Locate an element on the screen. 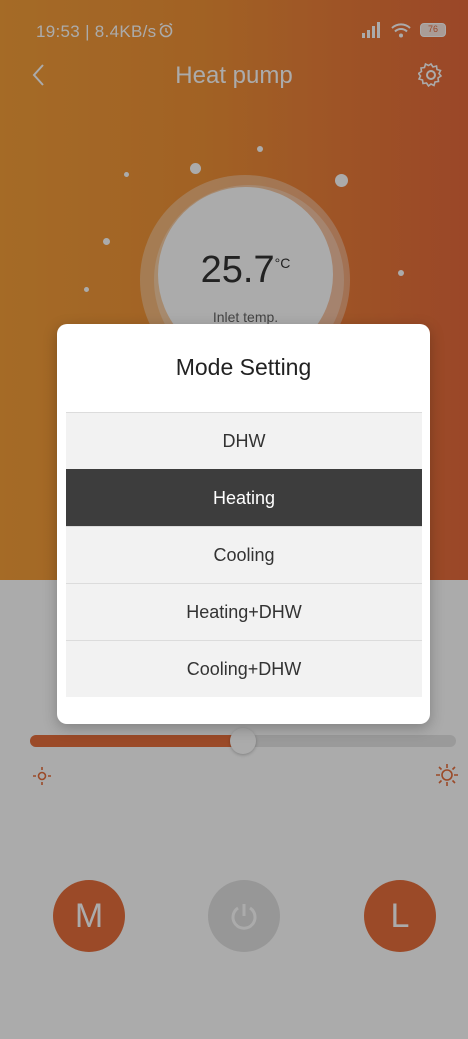 Image resolution: width=468 pixels, height=1039 pixels. mode-option-heating-dhw: Heating+DHW is located at coordinates (244, 611).